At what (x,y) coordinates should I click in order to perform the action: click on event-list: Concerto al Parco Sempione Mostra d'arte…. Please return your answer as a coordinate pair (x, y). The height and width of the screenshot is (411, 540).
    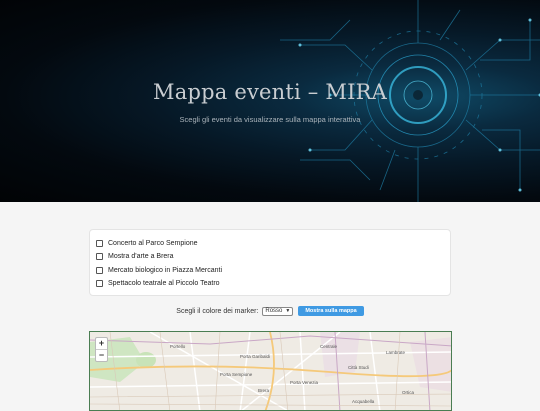
    Looking at the image, I should click on (270, 262).